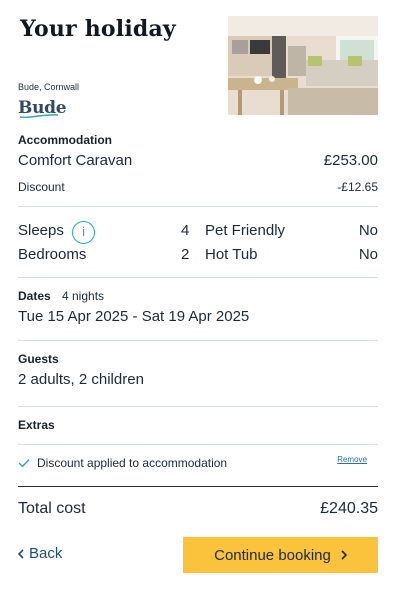 The image size is (401, 589). I want to click on total-label: Total cost, so click(52, 508).